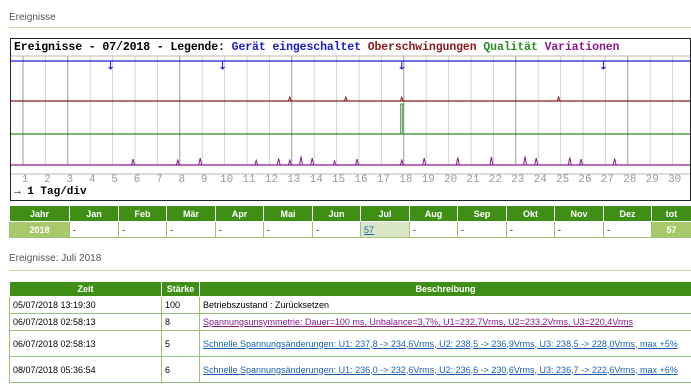 This screenshot has width=691, height=389. Describe the element at coordinates (191, 213) in the screenshot. I see `months-header-cell: Mär` at that location.